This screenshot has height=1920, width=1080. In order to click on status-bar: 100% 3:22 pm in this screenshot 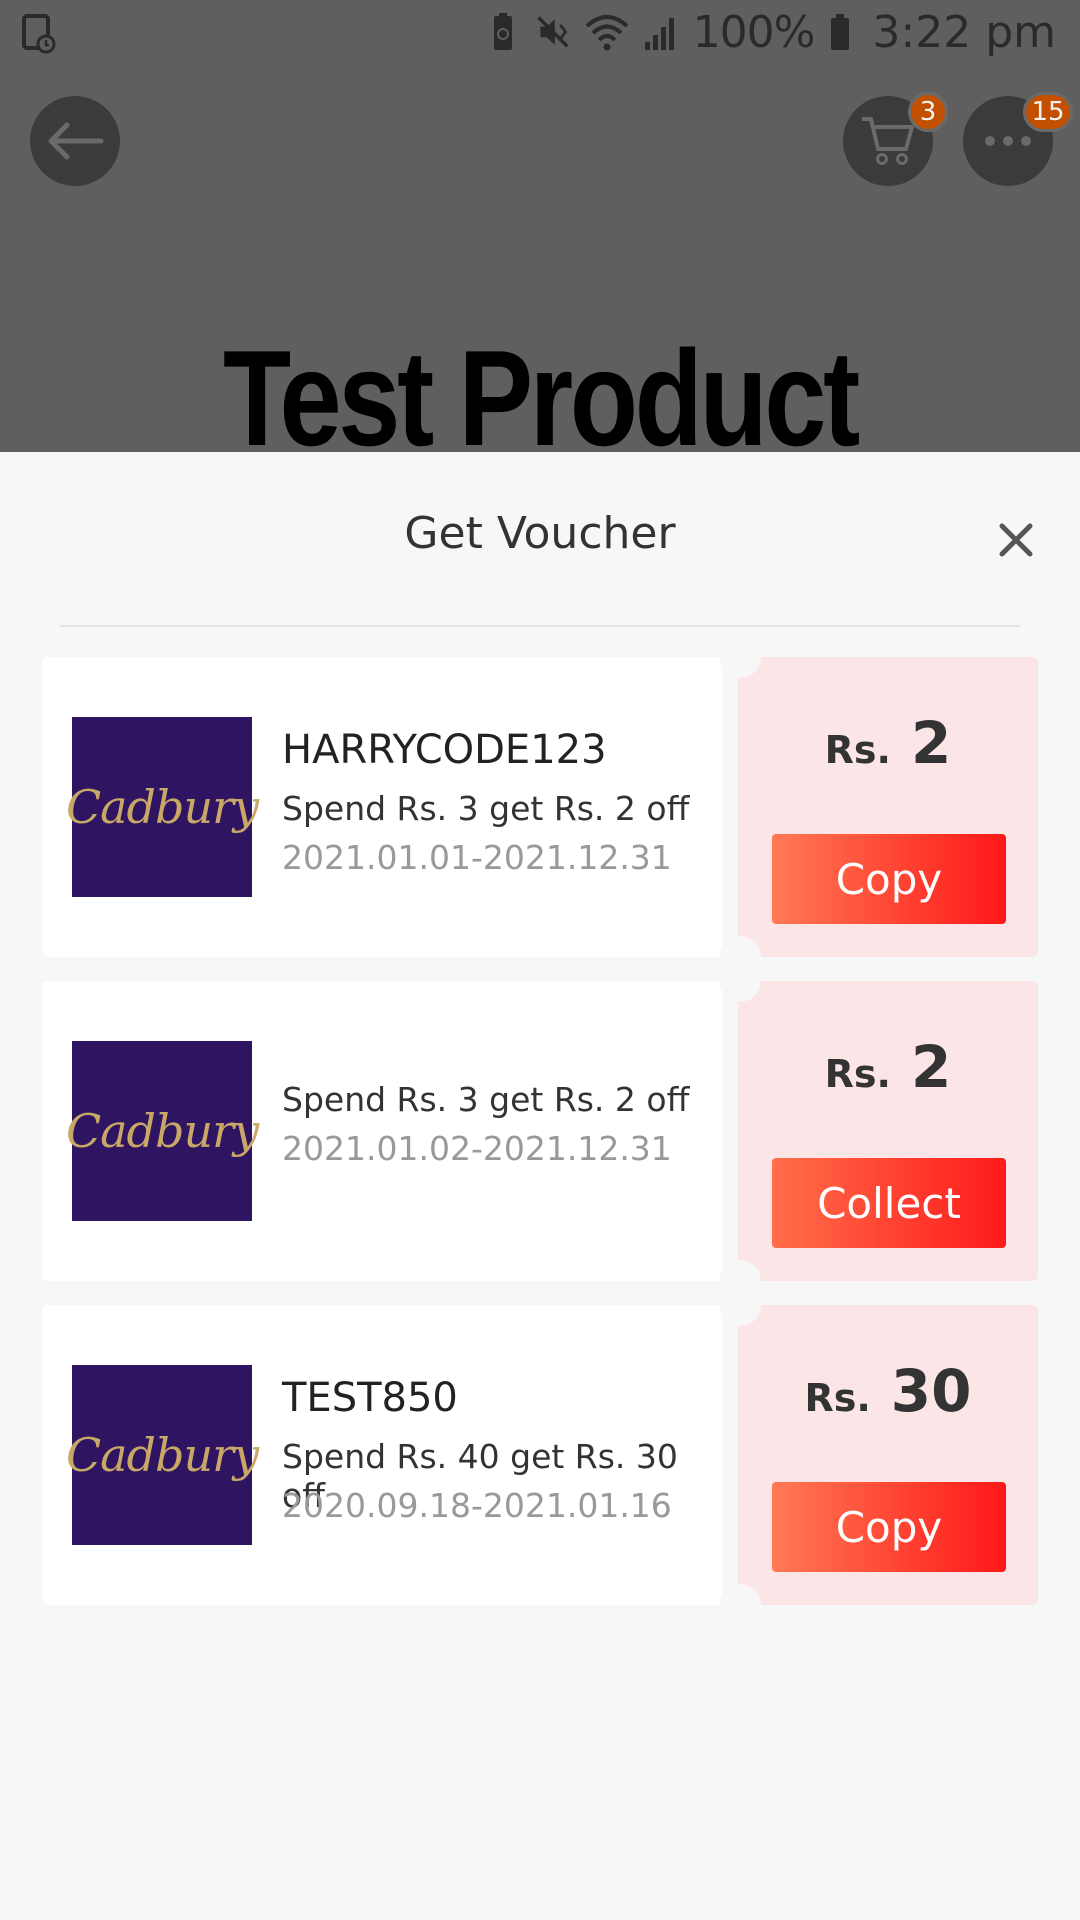, I will do `click(540, 32)`.